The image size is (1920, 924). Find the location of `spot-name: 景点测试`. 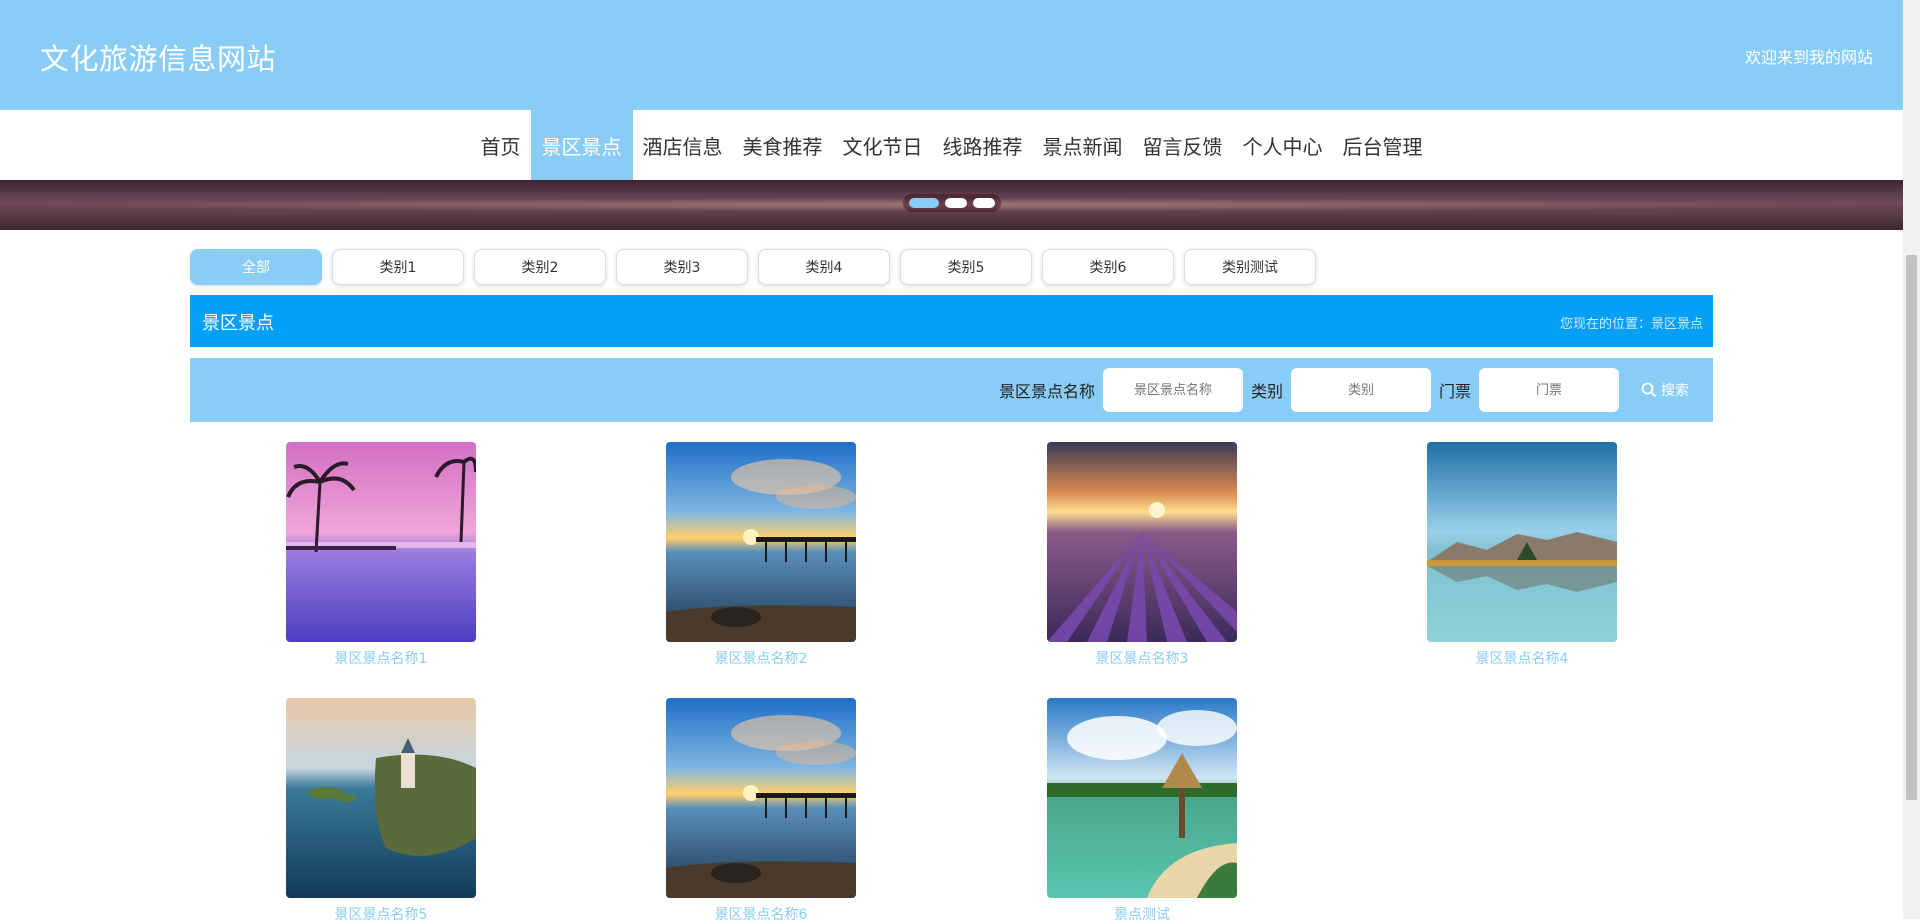

spot-name: 景点测试 is located at coordinates (1142, 914).